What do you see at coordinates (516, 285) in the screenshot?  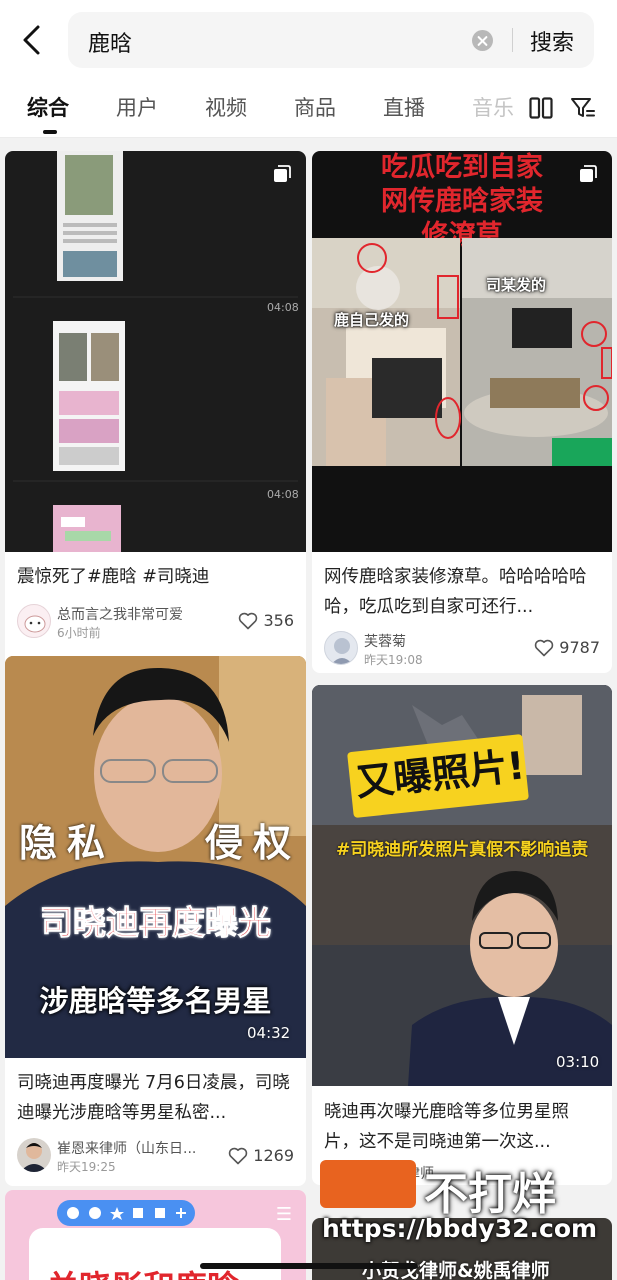 I see `overlay-label: 司某发的` at bounding box center [516, 285].